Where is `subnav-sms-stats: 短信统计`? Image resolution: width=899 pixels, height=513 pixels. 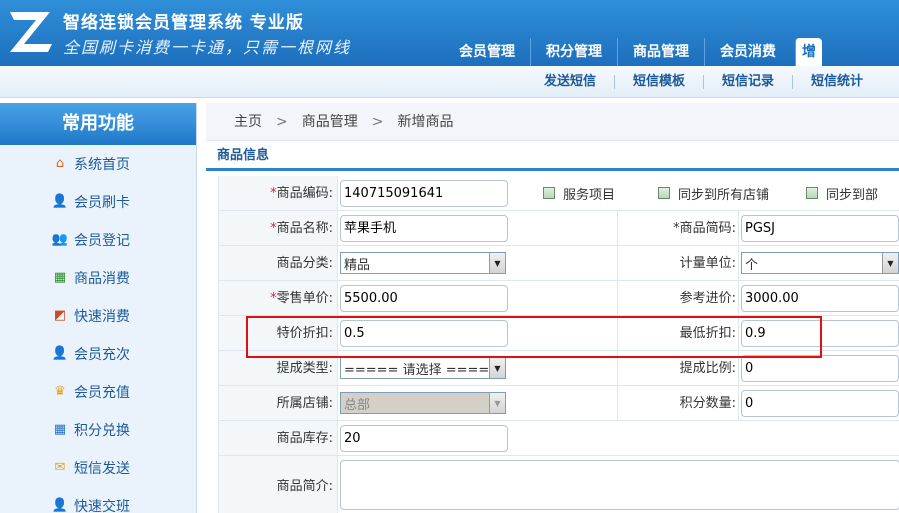
subnav-sms-stats: 短信统计 is located at coordinates (836, 82).